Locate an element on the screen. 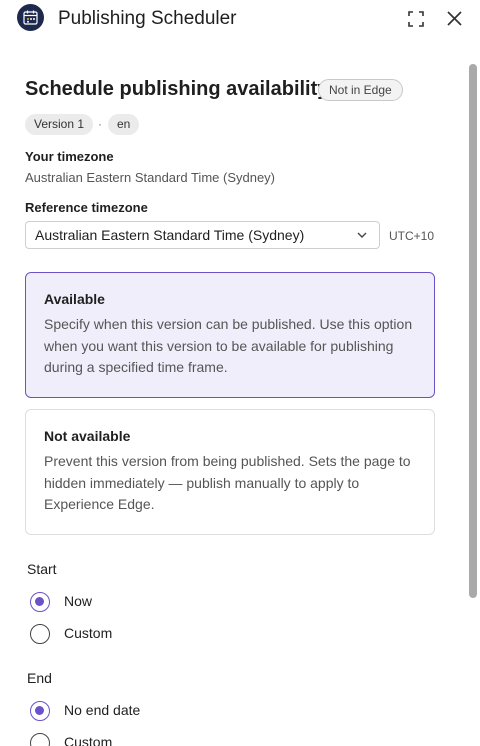 The height and width of the screenshot is (746, 480). end-no-end-date-label: No end date is located at coordinates (102, 710).